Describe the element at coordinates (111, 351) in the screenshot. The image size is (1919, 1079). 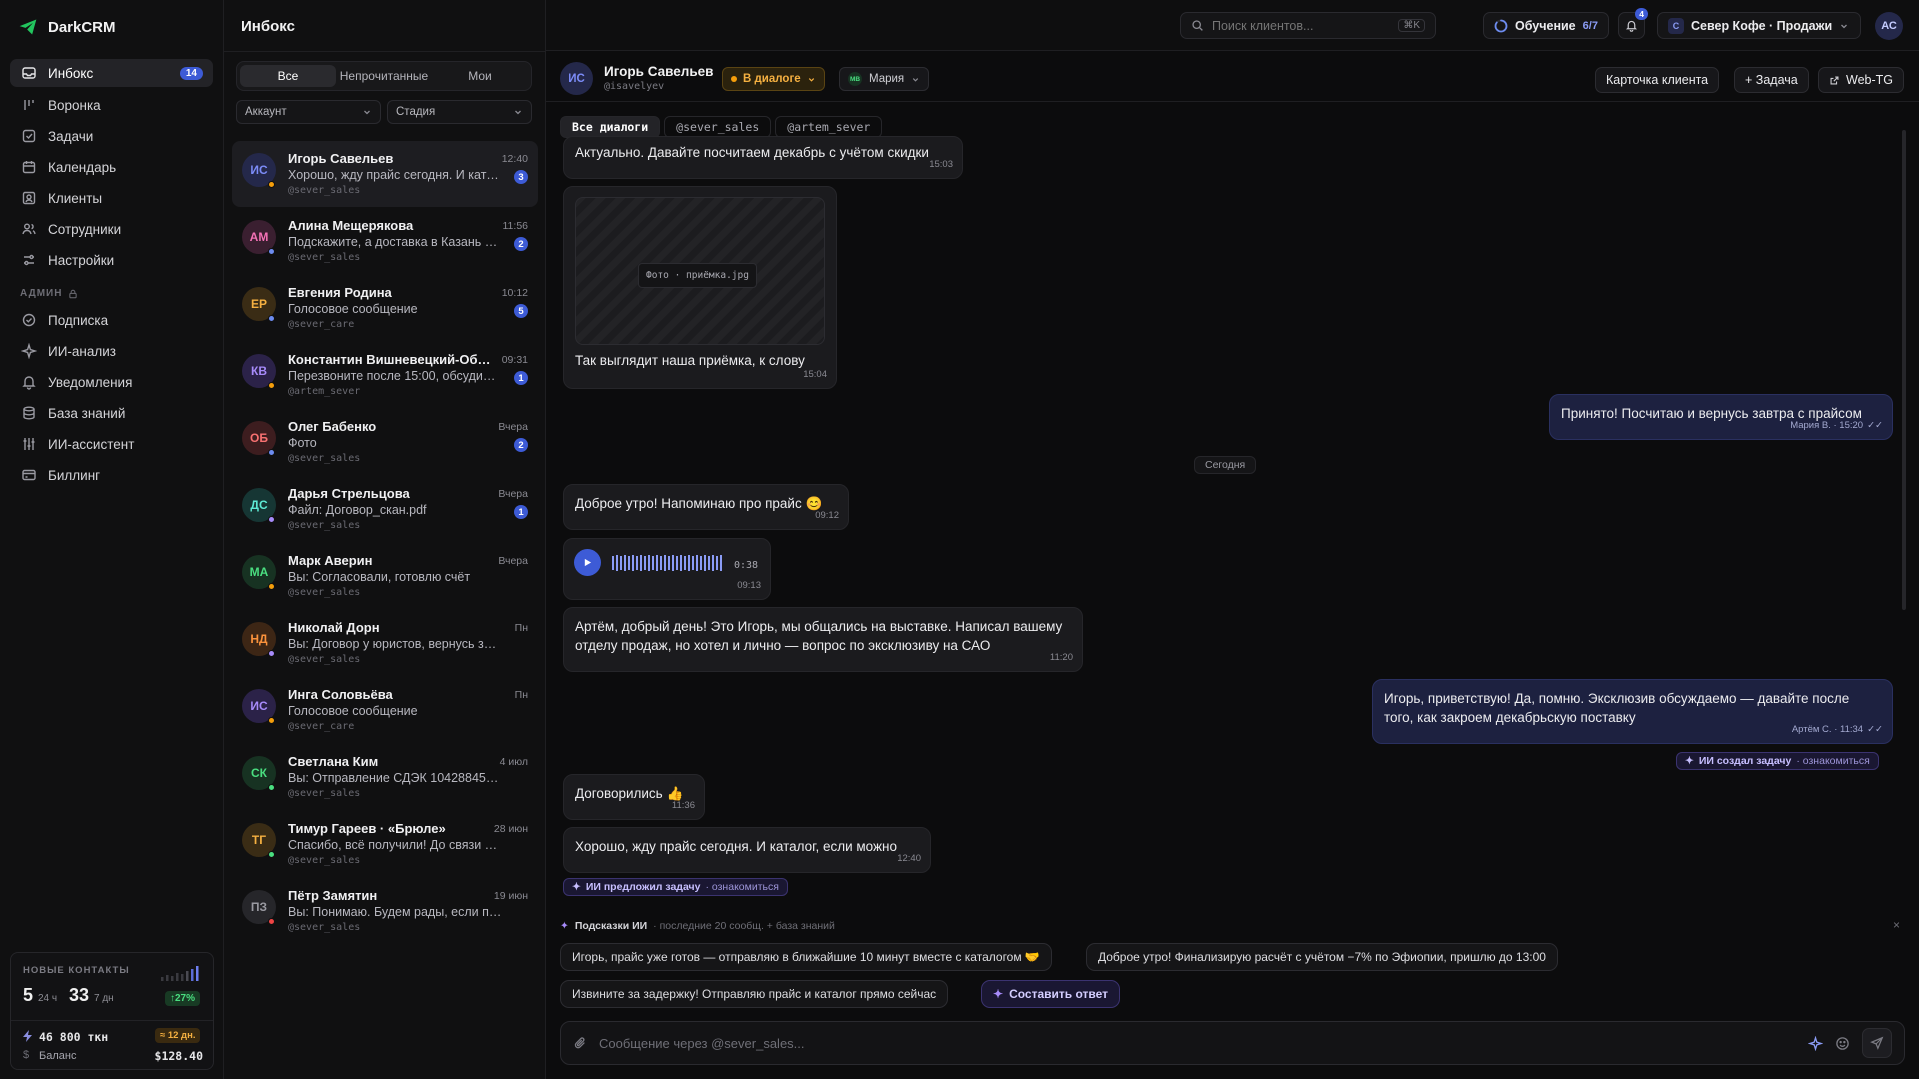
I see `sidebar-item-ai-analysis: ИИ-анализ` at that location.